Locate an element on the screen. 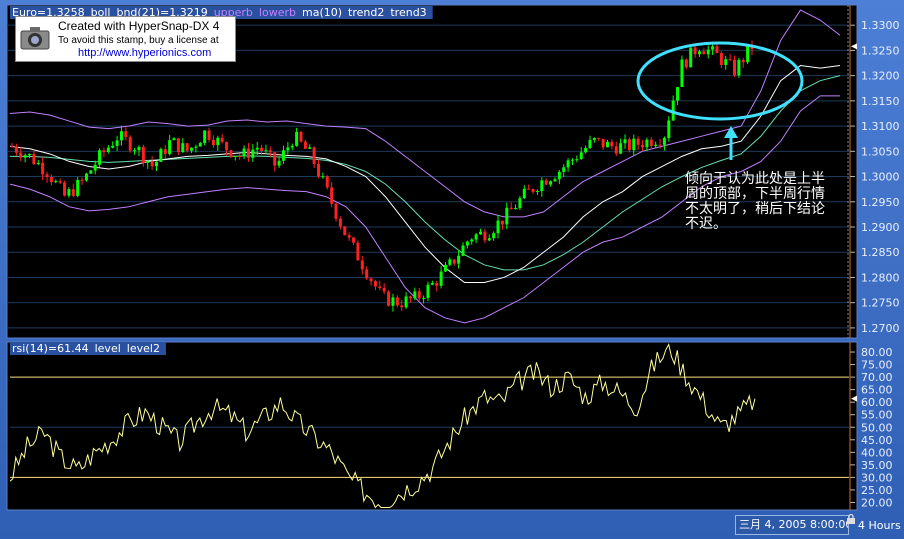  price-legend-5: ma(10) is located at coordinates (322, 12).